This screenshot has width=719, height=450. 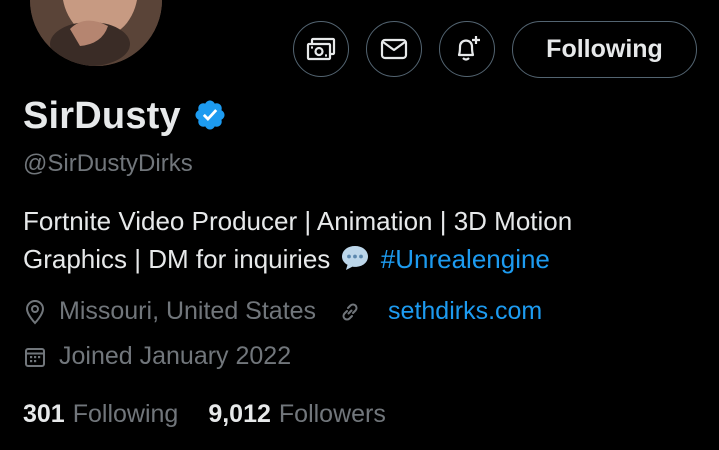 I want to click on bell-plus-icon, so click(x=467, y=49).